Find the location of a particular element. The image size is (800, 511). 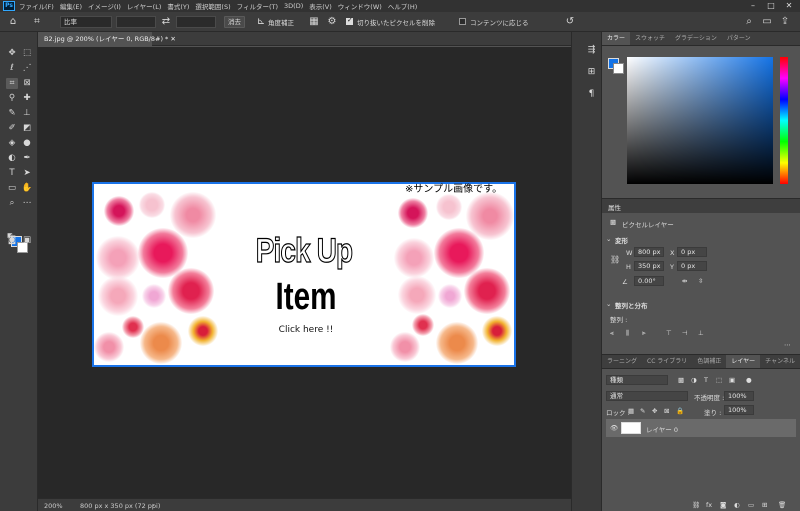

tab-channels: チャンネル is located at coordinates (780, 361).